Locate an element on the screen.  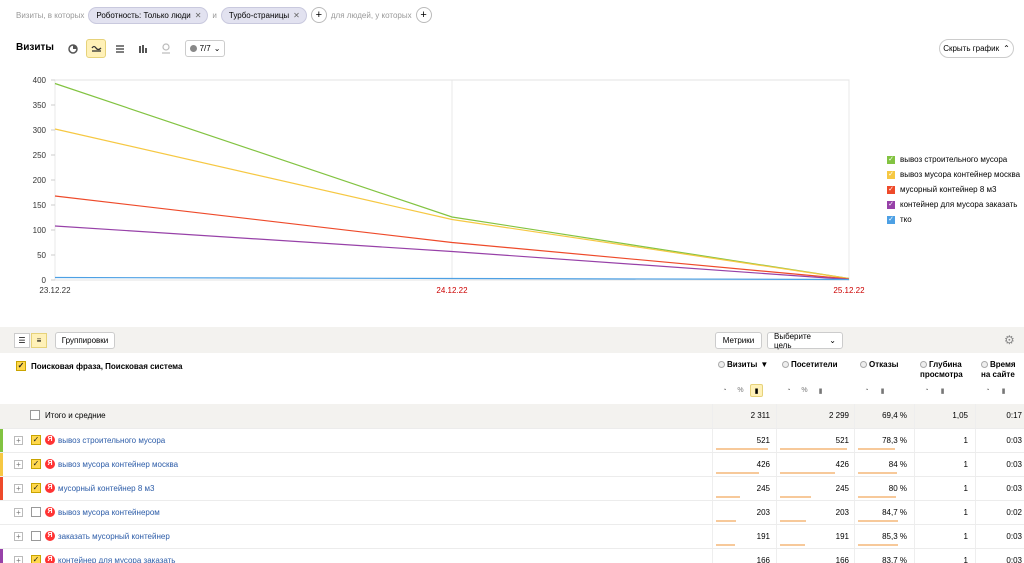
select-all-checkbox: ✓ is located at coordinates (21, 366).